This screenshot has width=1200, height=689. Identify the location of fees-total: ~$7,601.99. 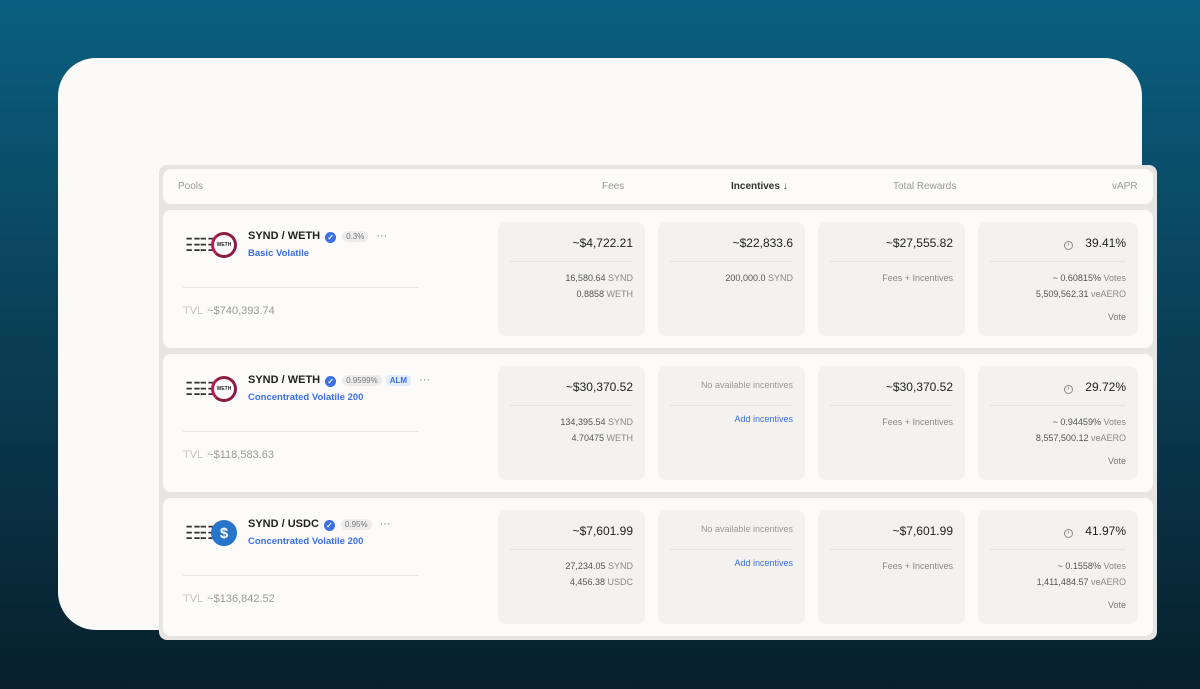
(602, 531).